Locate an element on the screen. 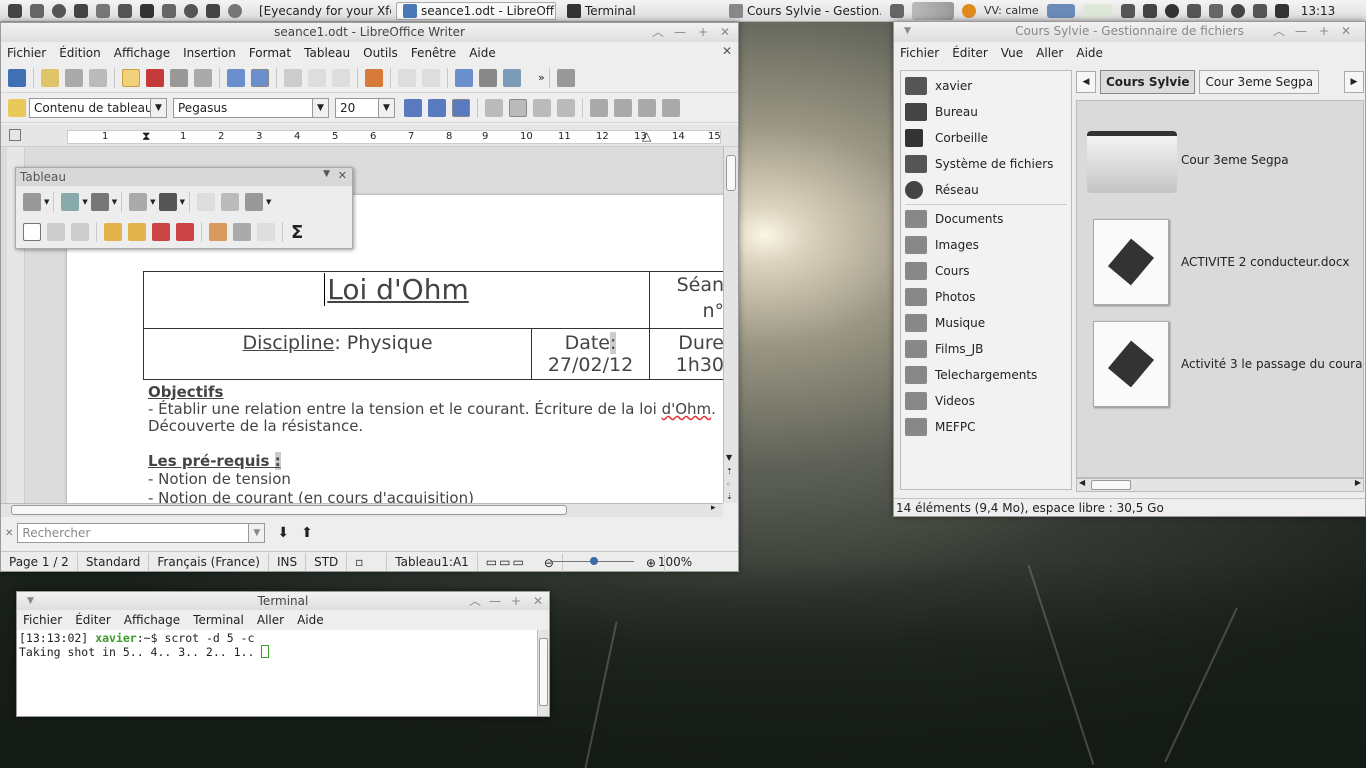  table-header-row: Loi d'Ohm Séan n° is located at coordinates (433, 300).